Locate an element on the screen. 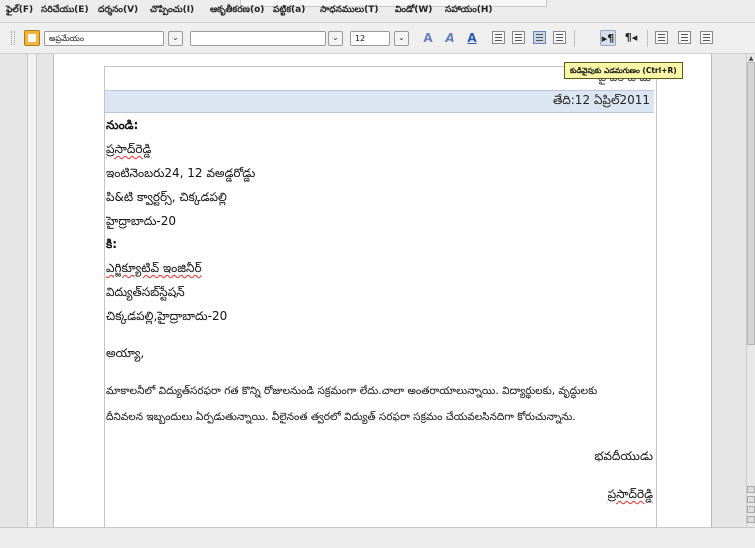 Image resolution: width=755 pixels, height=548 pixels. menu-view: దర్శనం(V) is located at coordinates (118, 11).